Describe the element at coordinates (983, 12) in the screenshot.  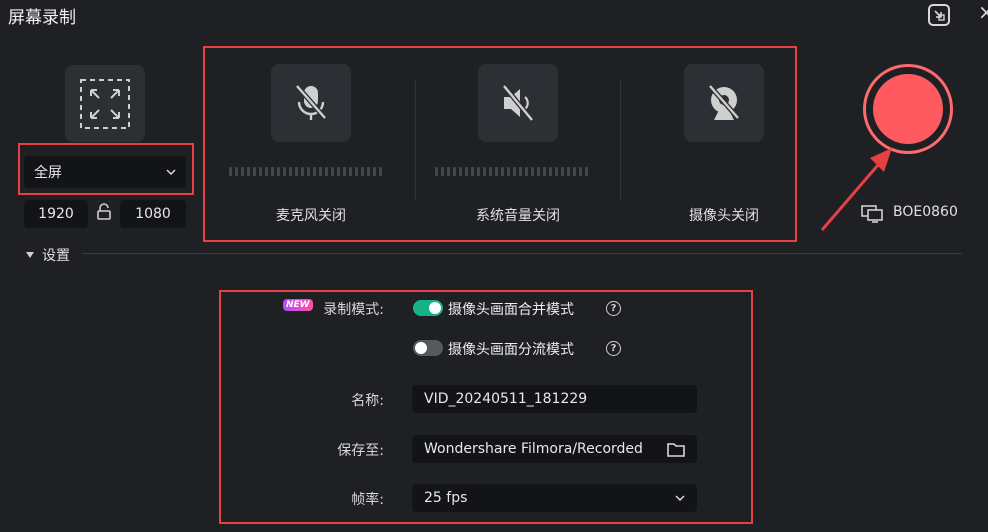
I see `close-icon: ×` at that location.